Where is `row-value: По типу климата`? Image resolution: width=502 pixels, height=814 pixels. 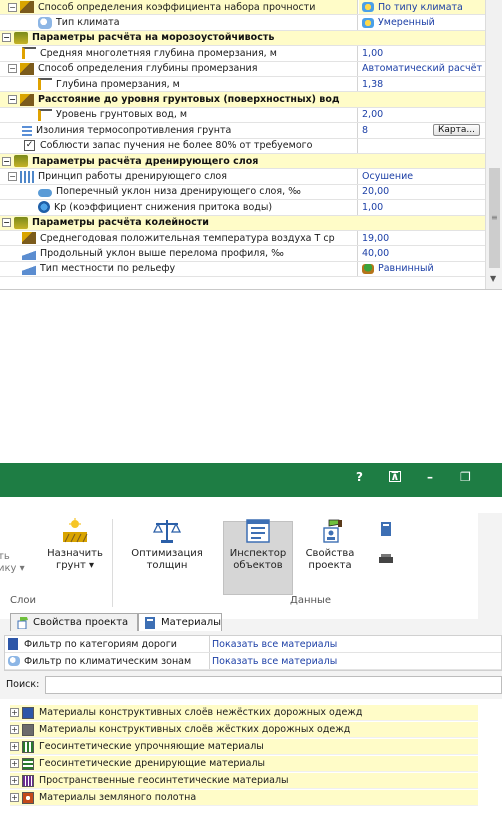
row-value: По типу климата is located at coordinates (420, 7).